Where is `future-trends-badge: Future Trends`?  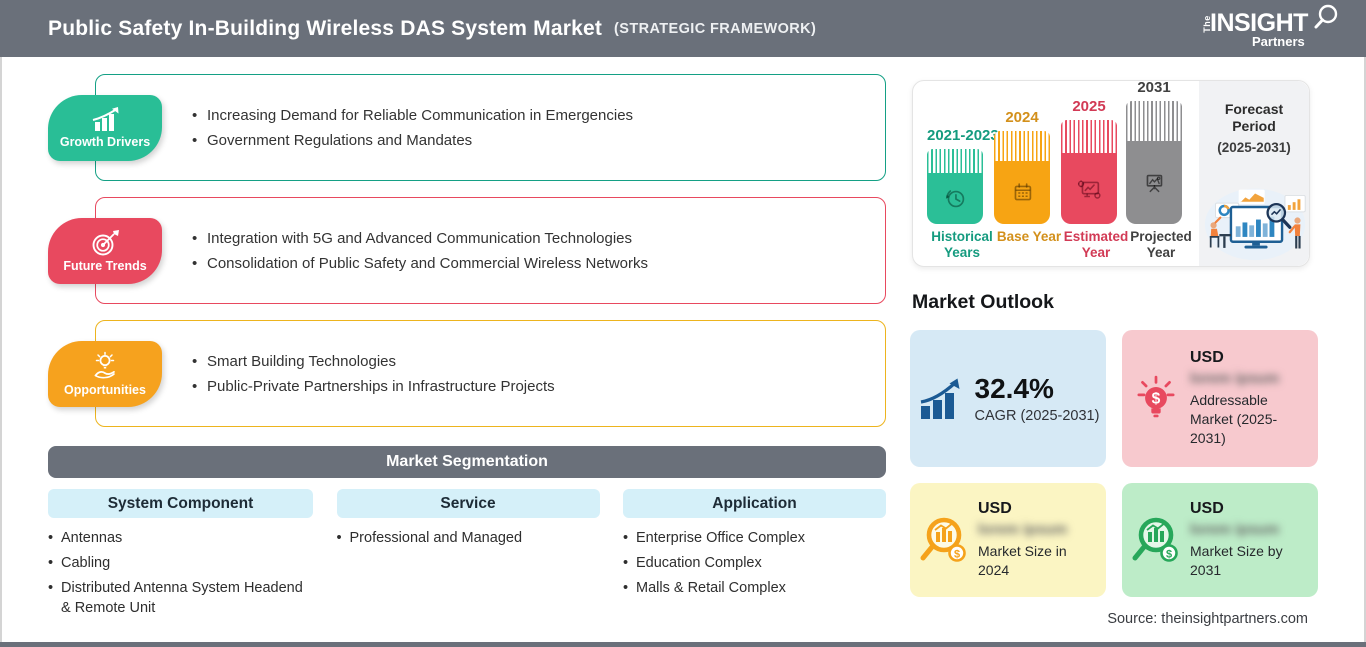
future-trends-badge: Future Trends is located at coordinates (105, 250).